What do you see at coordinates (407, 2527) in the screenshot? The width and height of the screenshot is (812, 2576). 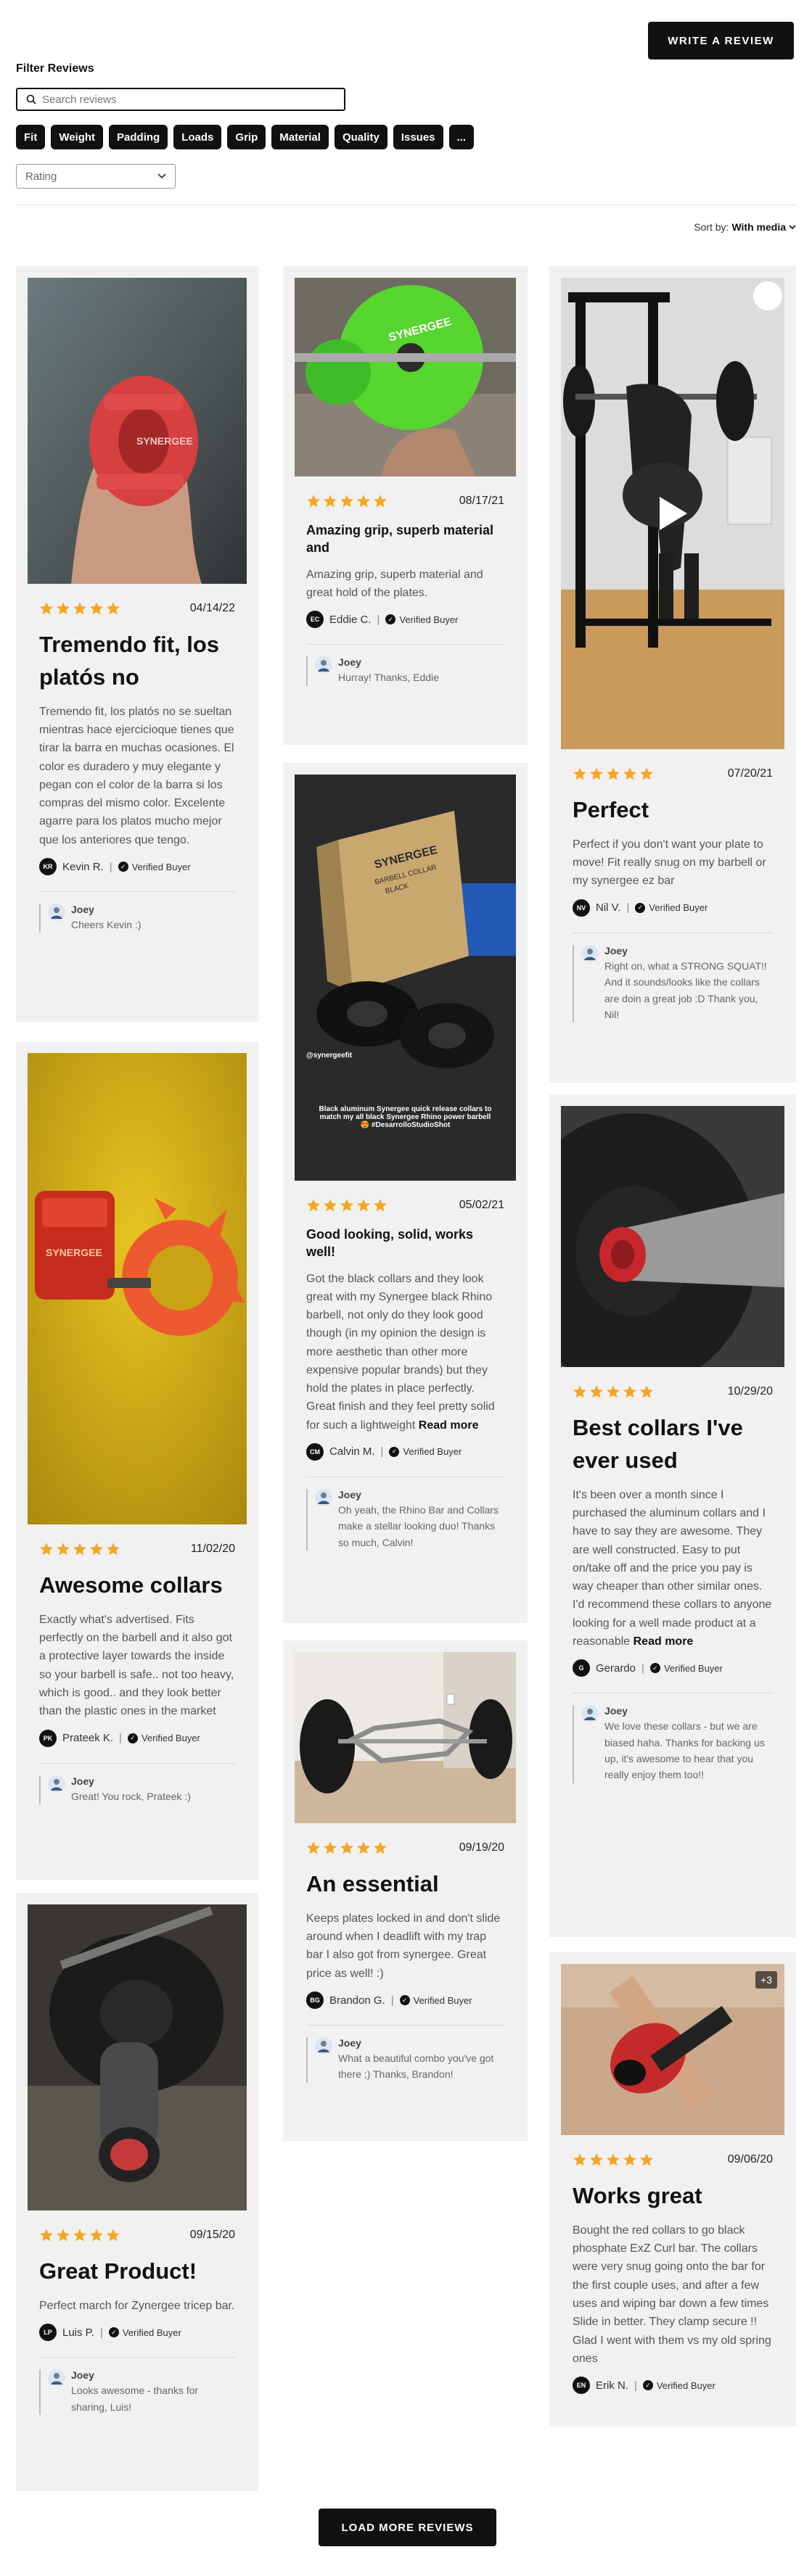 I see `load-more-button: LOAD MORE REVIEWS` at bounding box center [407, 2527].